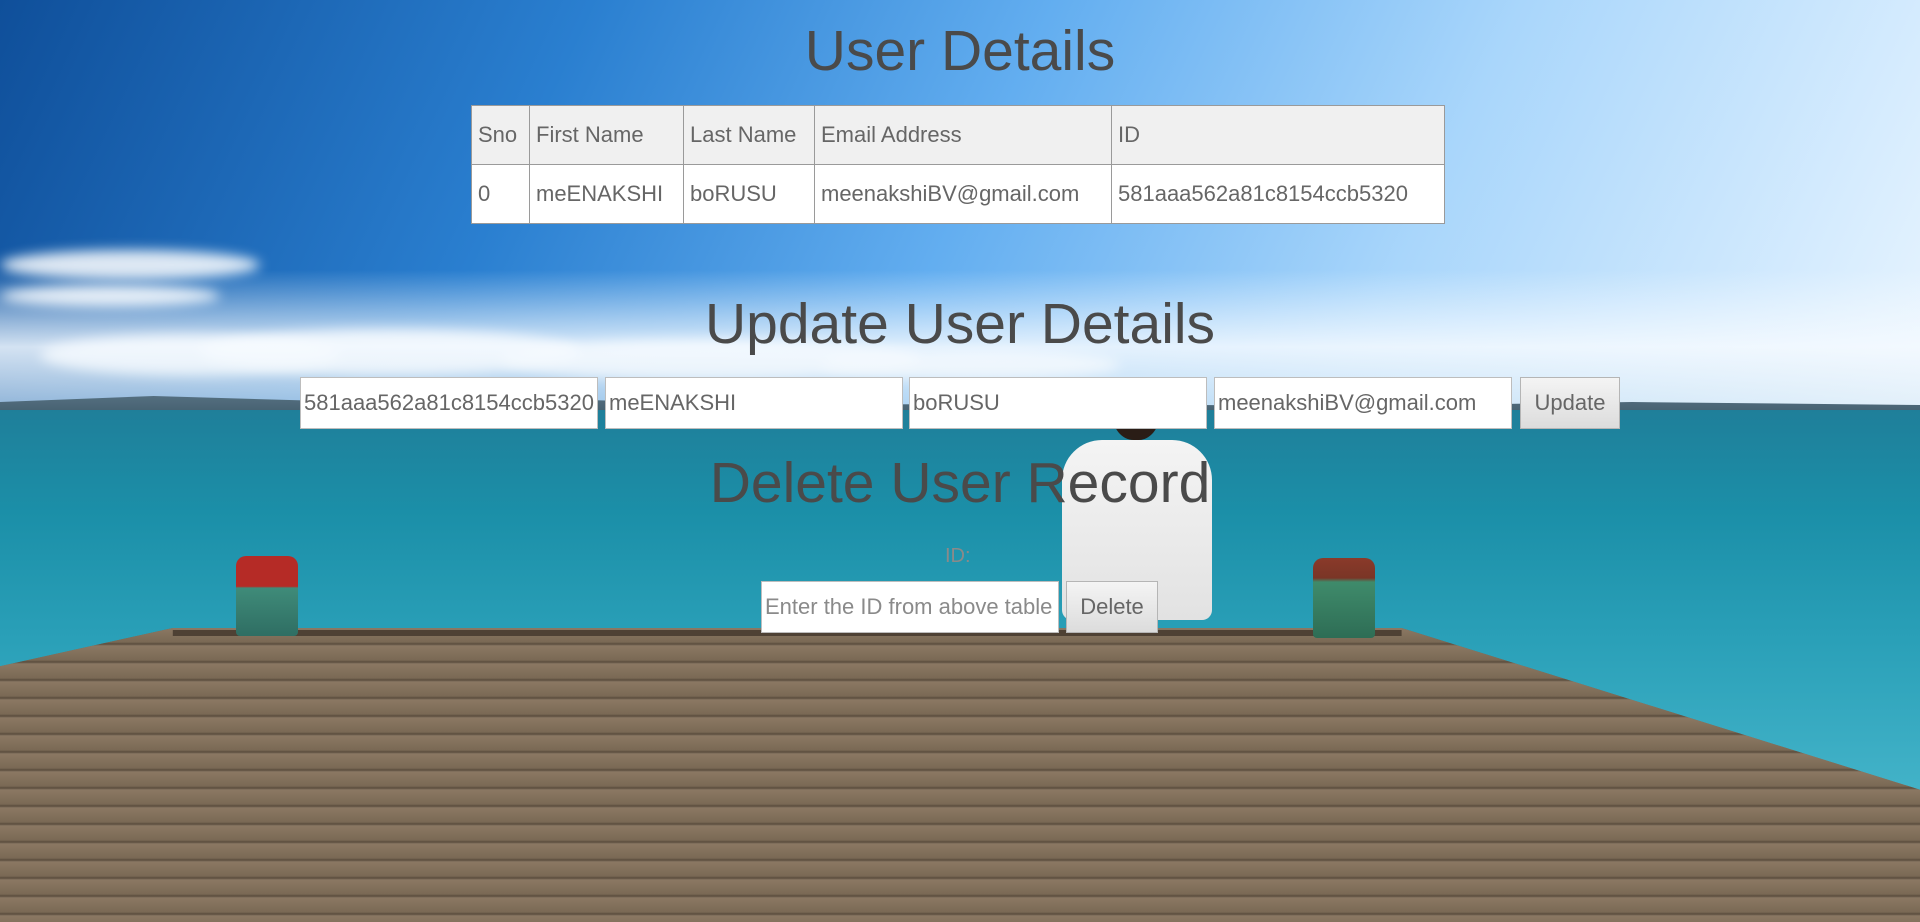  I want to click on update-email-input: meenakshiBV@gmail.com, so click(1363, 403).